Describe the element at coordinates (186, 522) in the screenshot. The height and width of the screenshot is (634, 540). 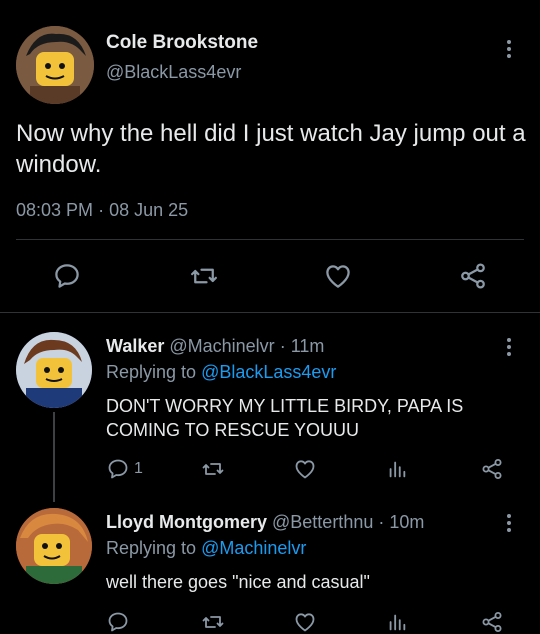
I see `display-name: Lloyd Montgomery` at that location.